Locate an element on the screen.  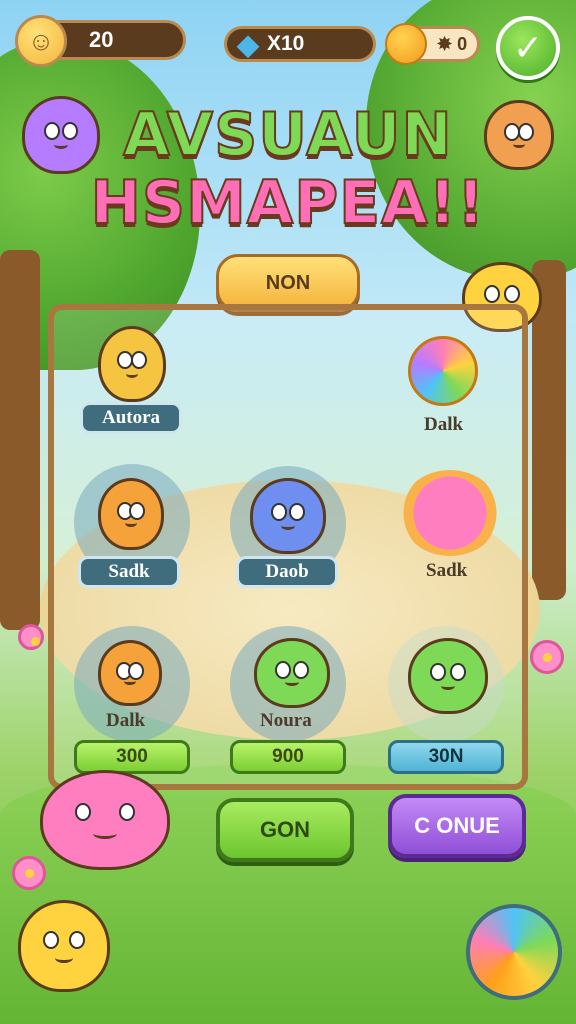
gems-counter: ◆ X10 is located at coordinates (300, 44).